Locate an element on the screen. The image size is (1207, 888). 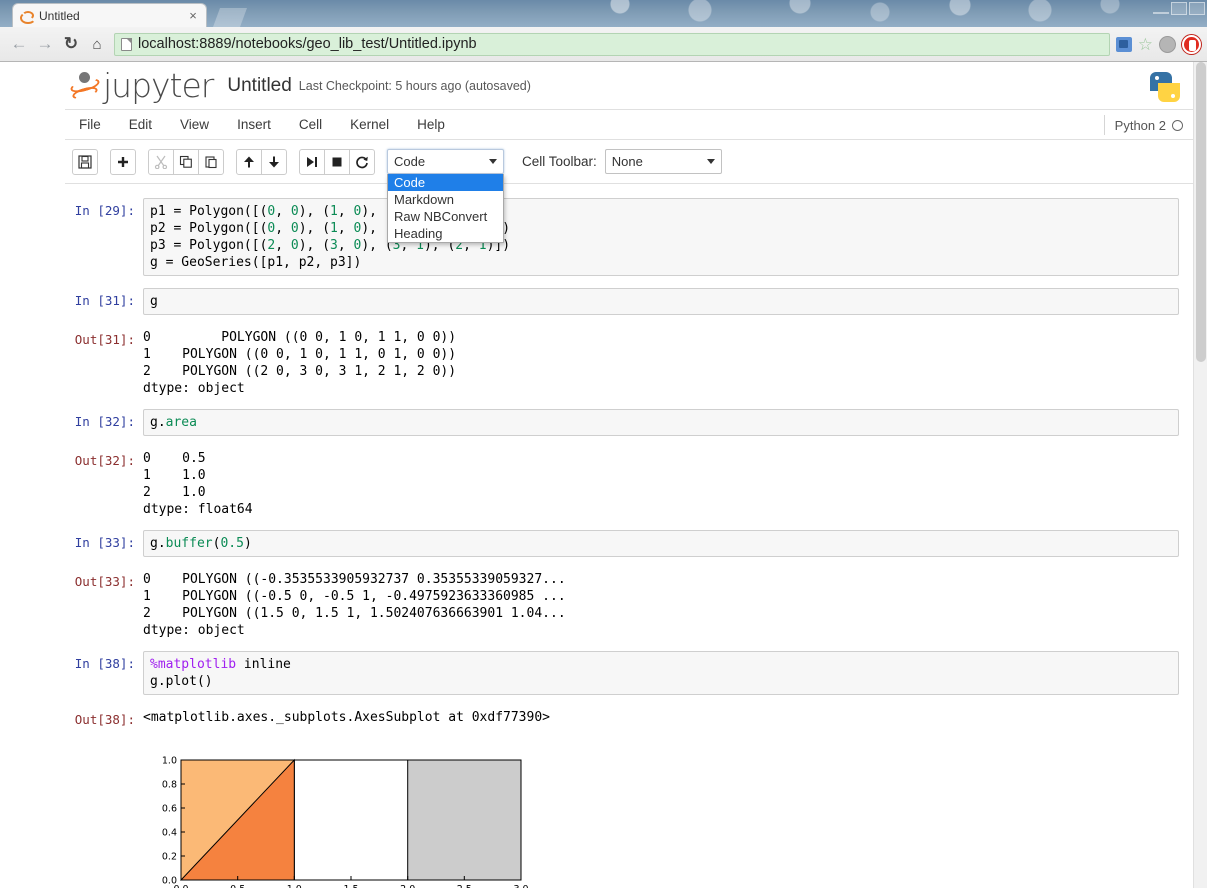
code-line: p1 = Polygon([(0, 0), (1, 0), (1, 1)]) is located at coordinates (298, 211).